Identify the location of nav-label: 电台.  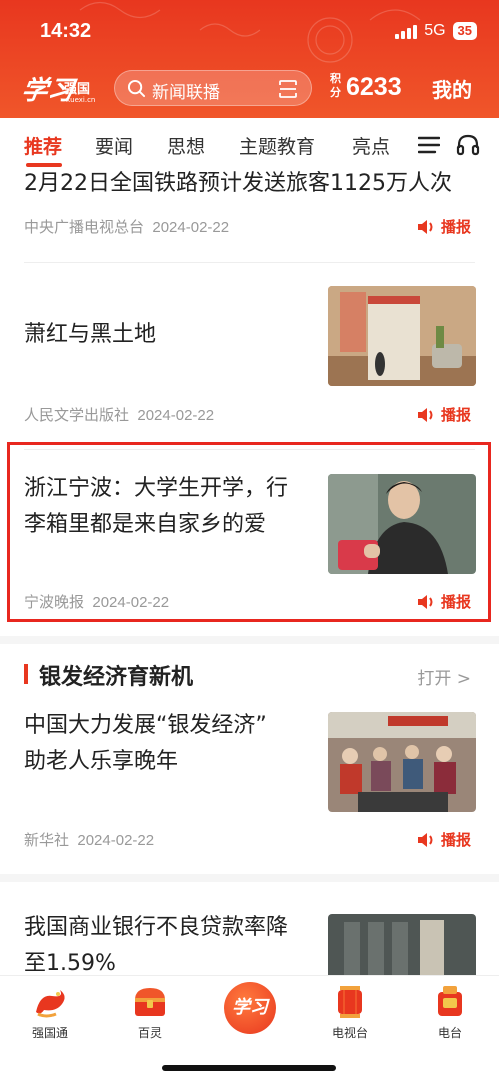
(449, 1033).